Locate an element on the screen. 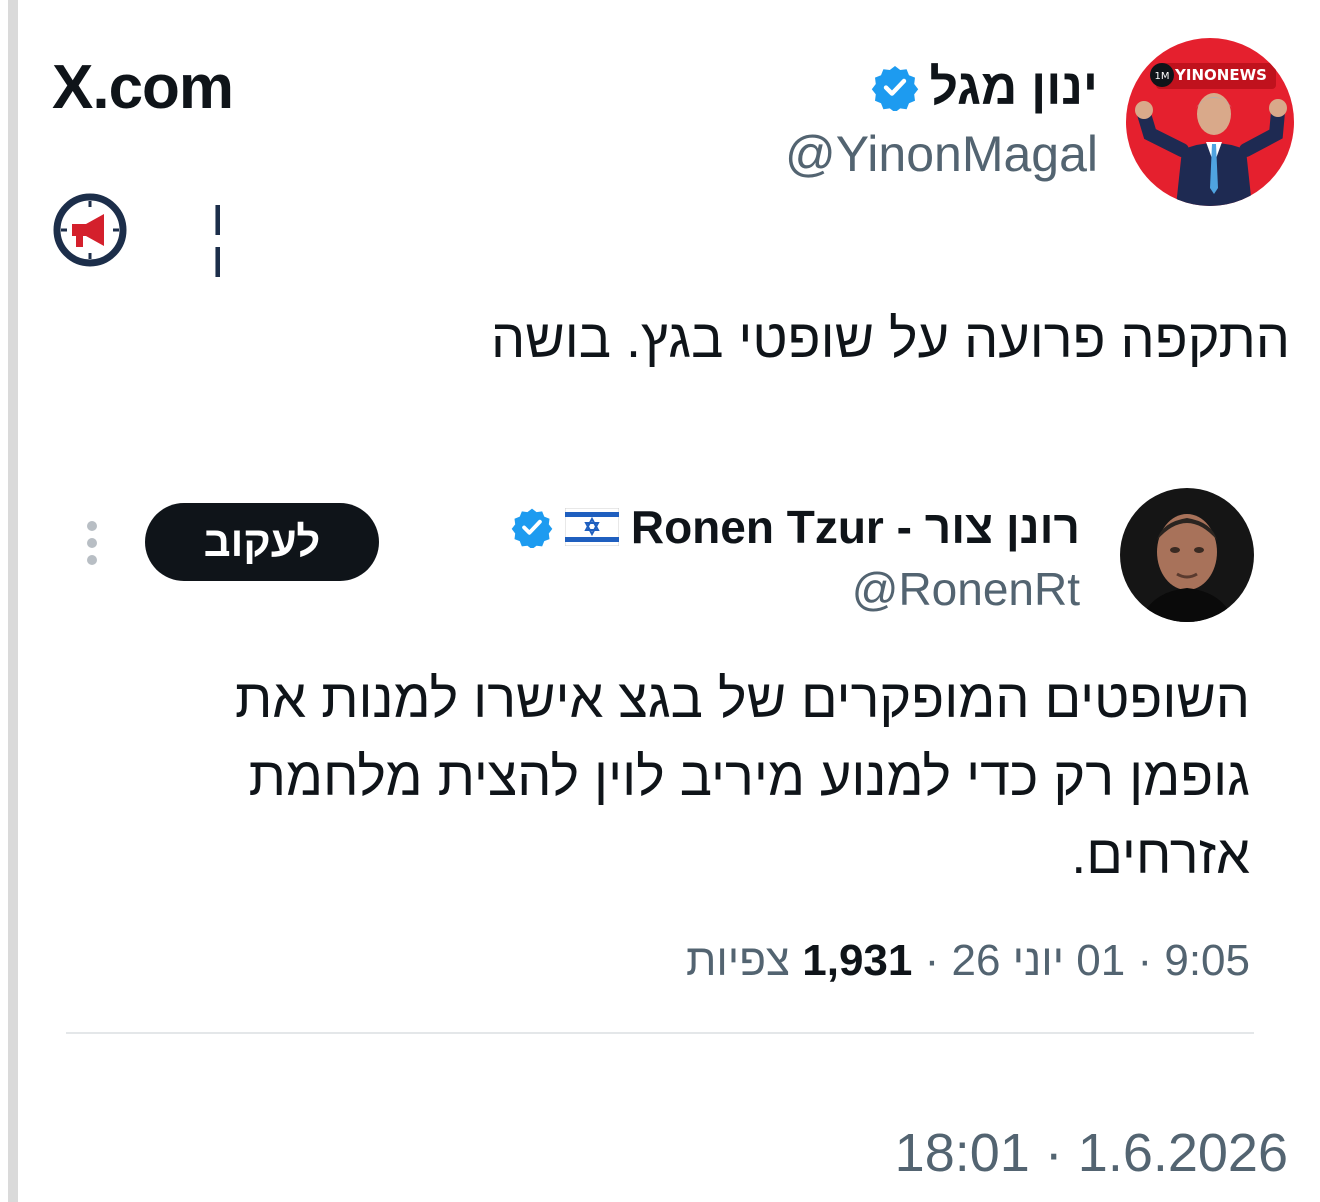 The height and width of the screenshot is (1202, 1320). brand-line1: זמן is located at coordinates (216, 213).